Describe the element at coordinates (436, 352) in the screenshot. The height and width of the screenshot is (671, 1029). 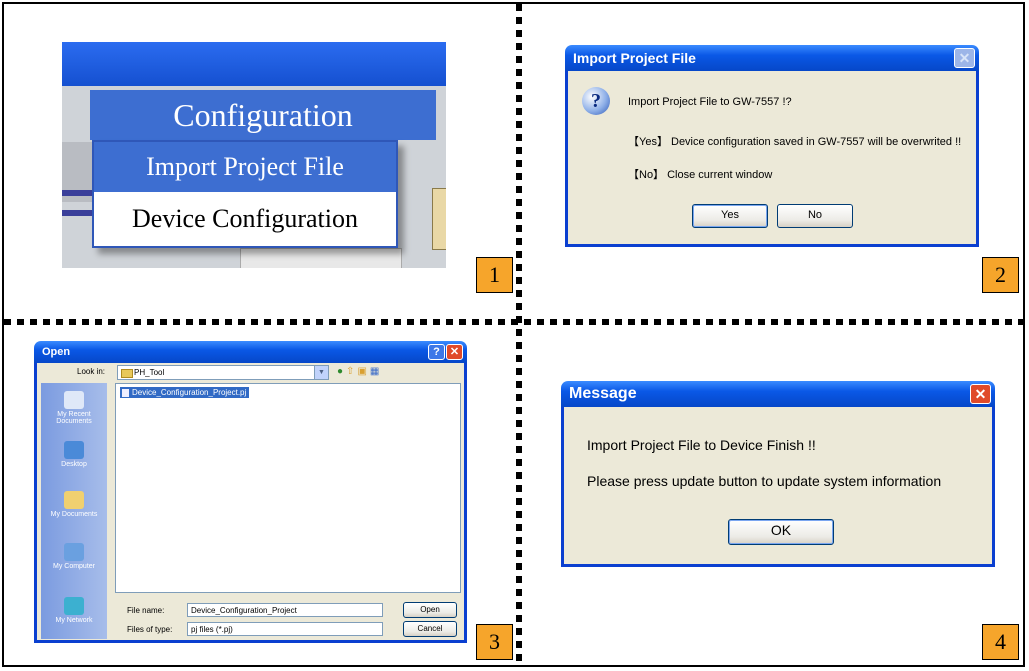
I see `help-icon: ?` at that location.